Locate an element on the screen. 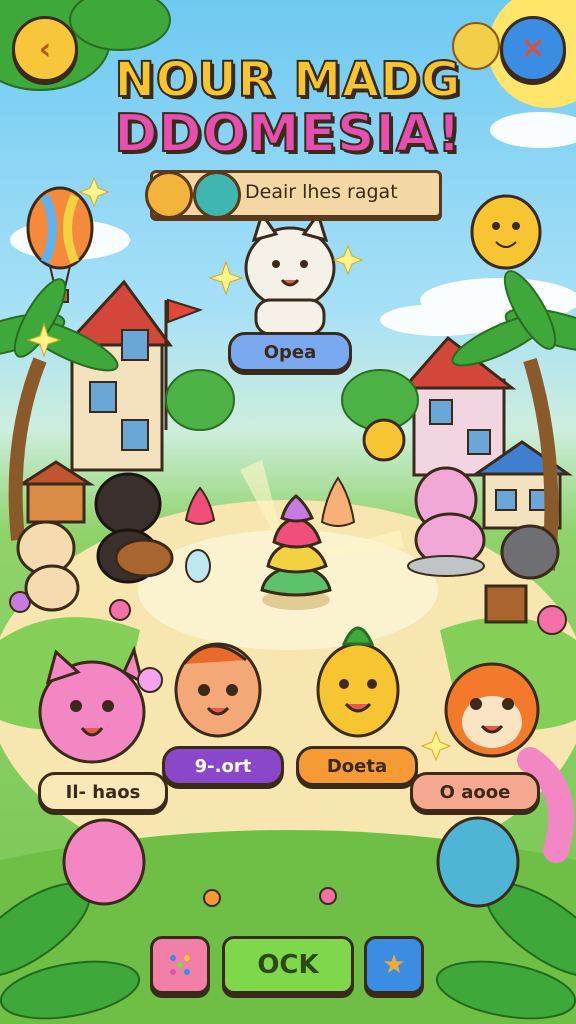  character-label-fox: O aooe is located at coordinates (475, 792).